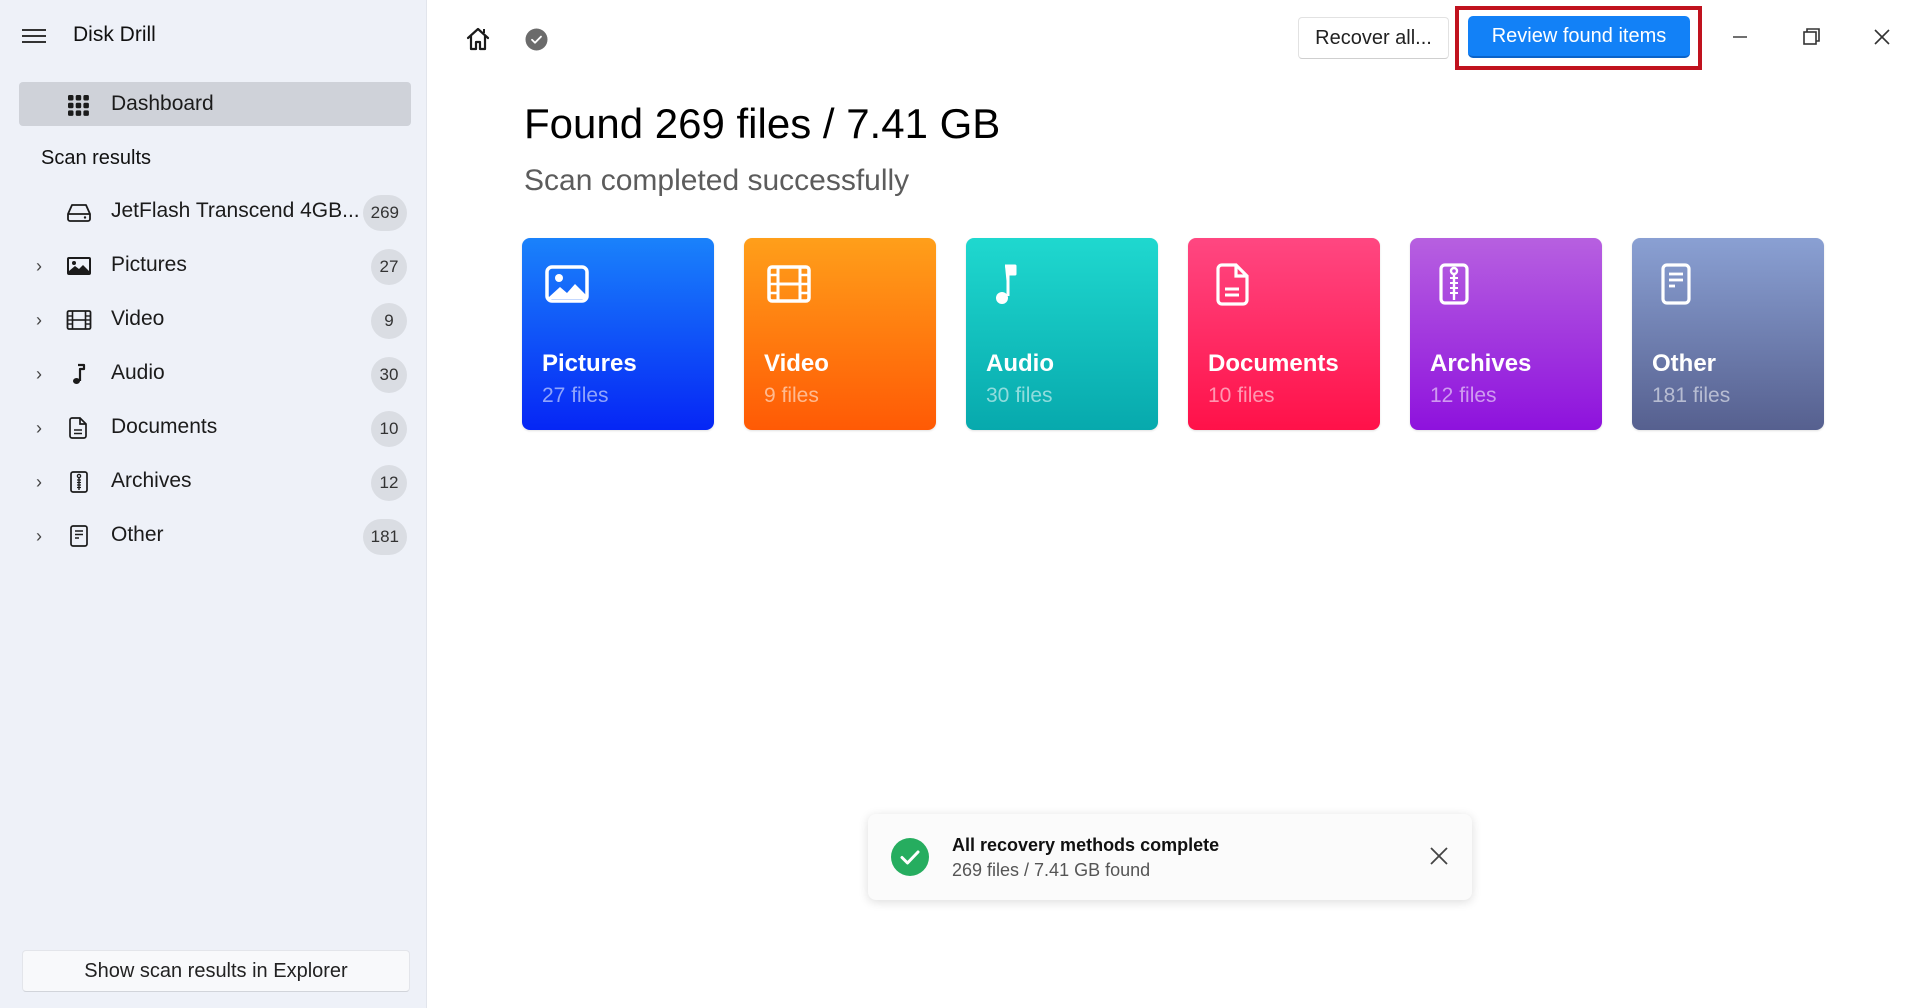 Image resolution: width=1920 pixels, height=1008 pixels. Describe the element at coordinates (1811, 37) in the screenshot. I see `restore-icon` at that location.